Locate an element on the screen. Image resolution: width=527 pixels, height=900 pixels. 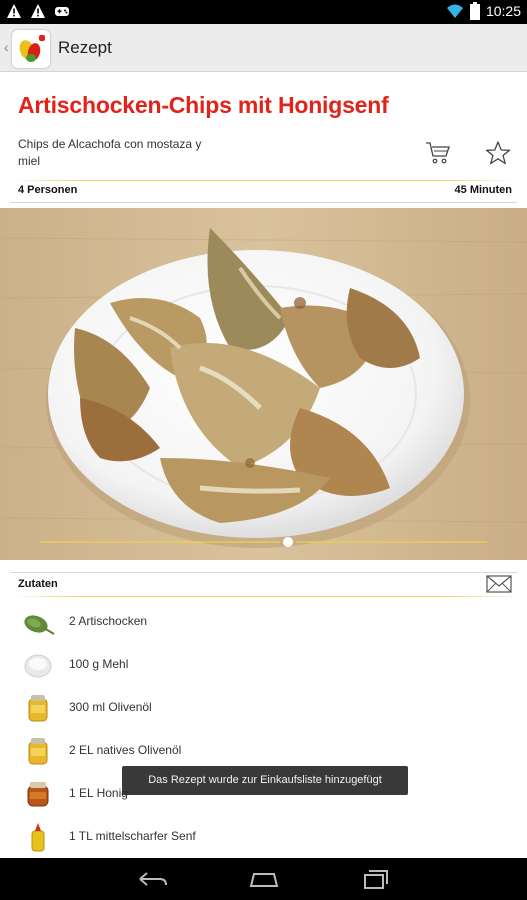
ingredient-text: 100 g Mehl is located at coordinates (99, 664).